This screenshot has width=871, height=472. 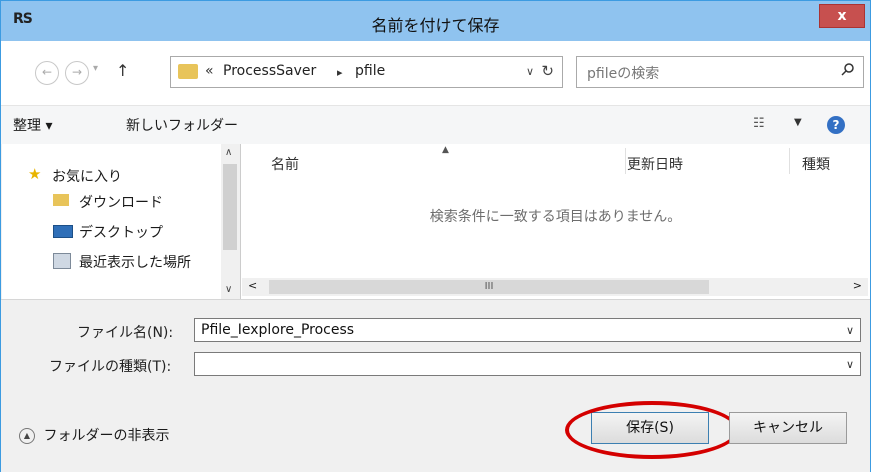 What do you see at coordinates (27, 436) in the screenshot?
I see `collapse-icon: ▲` at bounding box center [27, 436].